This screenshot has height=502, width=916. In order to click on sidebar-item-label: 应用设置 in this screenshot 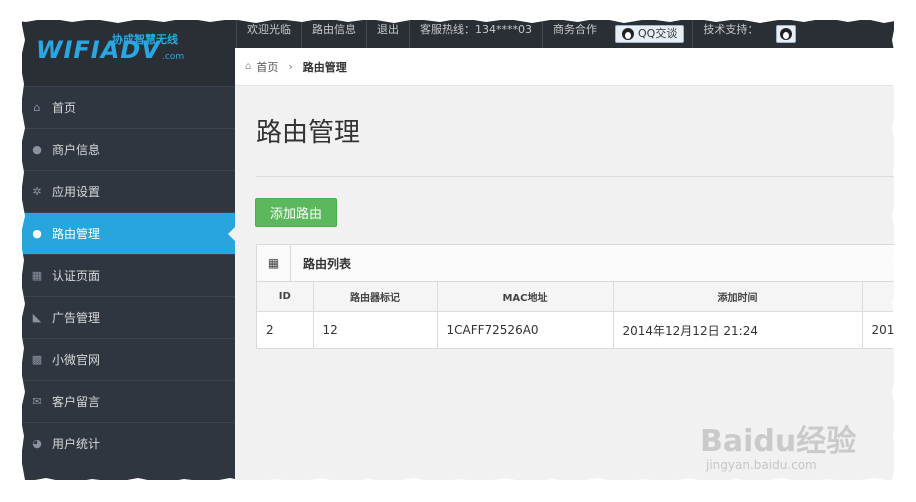, I will do `click(76, 192)`.